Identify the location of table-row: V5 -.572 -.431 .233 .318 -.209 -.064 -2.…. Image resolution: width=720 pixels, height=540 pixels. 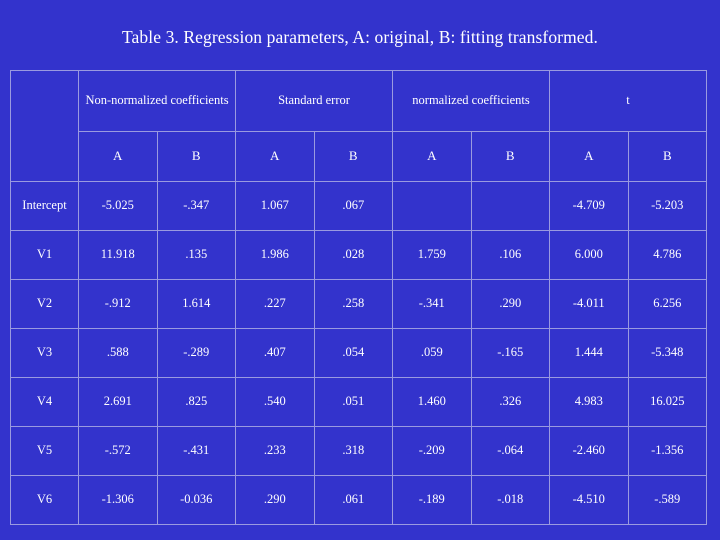
(359, 451).